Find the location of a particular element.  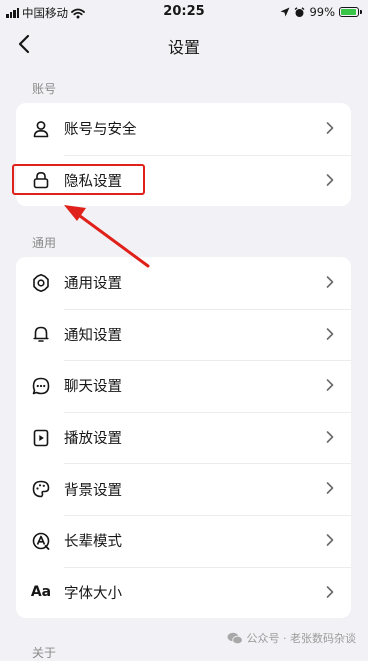

settings-row-notifications: 通知设置 is located at coordinates (183, 334).